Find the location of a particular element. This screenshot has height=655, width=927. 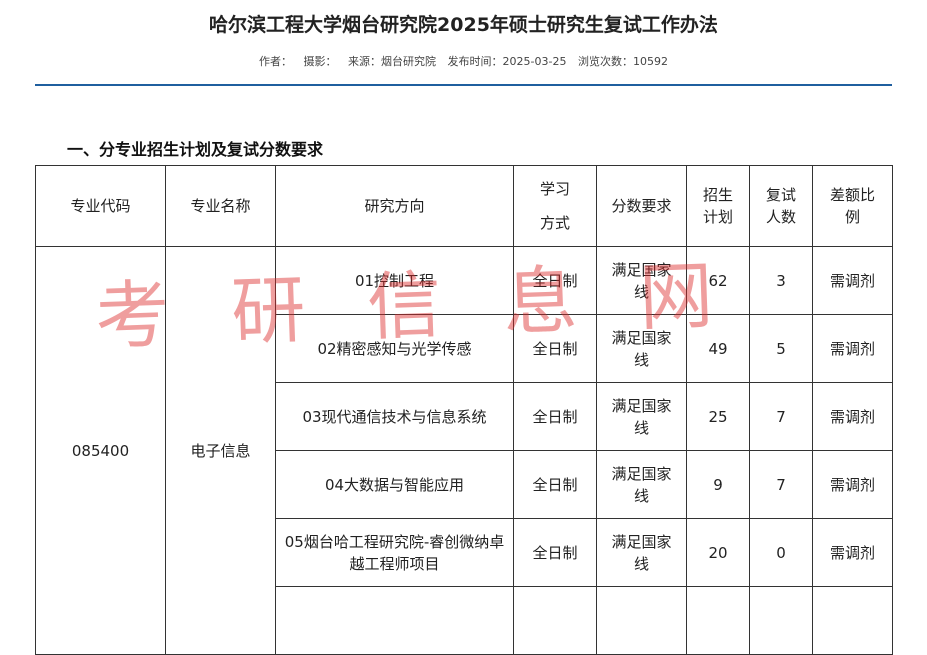

mode-cell is located at coordinates (555, 620).